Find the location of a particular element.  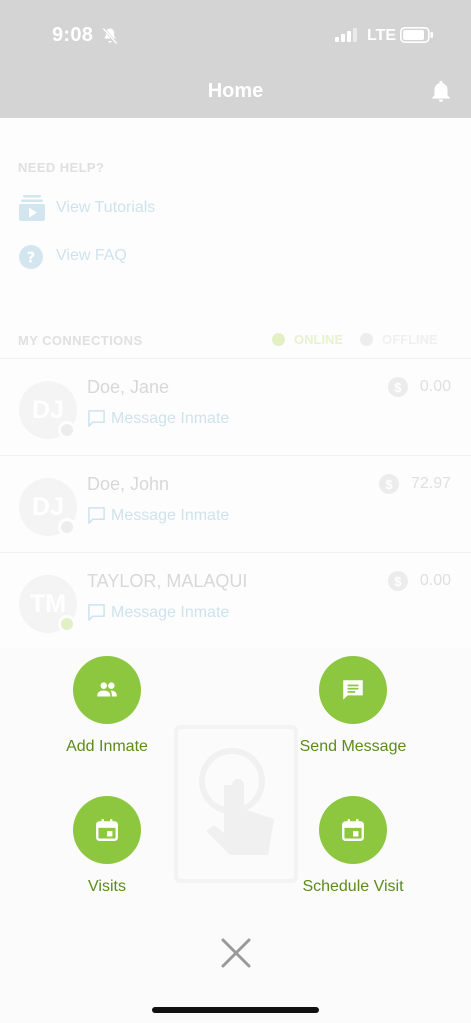

visits-button: Visits is located at coordinates (107, 846).